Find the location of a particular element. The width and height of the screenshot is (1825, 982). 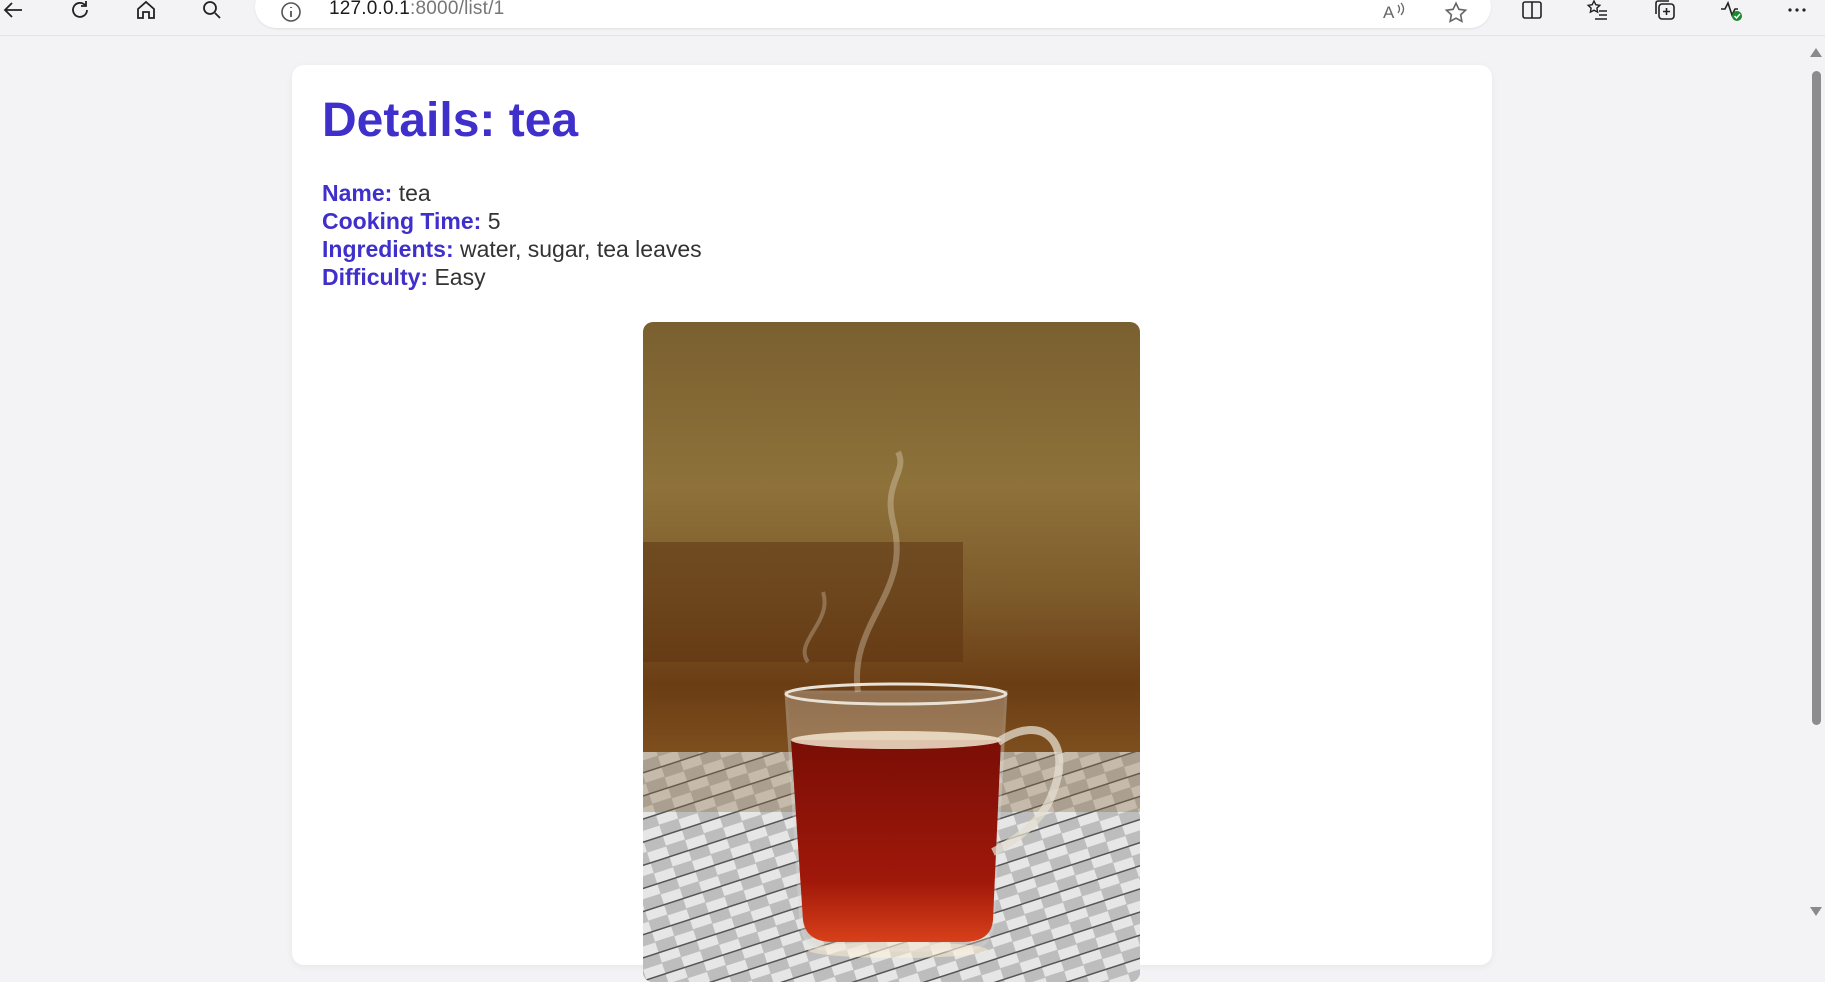

search-icon is located at coordinates (212, 14).